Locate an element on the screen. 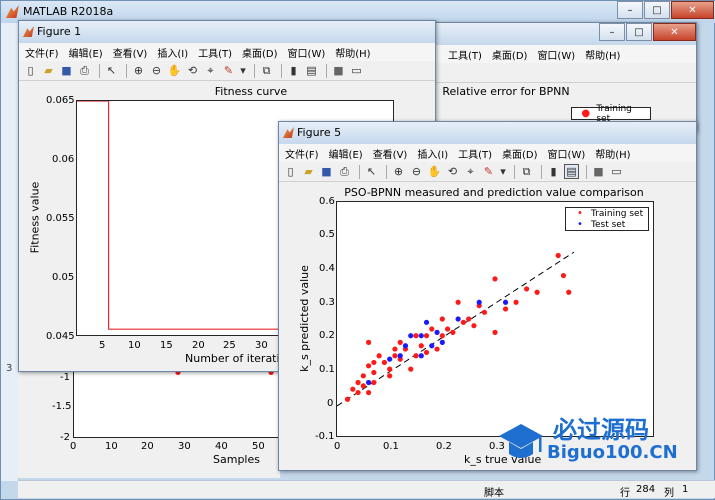 Image resolution: width=715 pixels, height=500 pixels. fig5-menu-insert: 插入(I) is located at coordinates (432, 153).